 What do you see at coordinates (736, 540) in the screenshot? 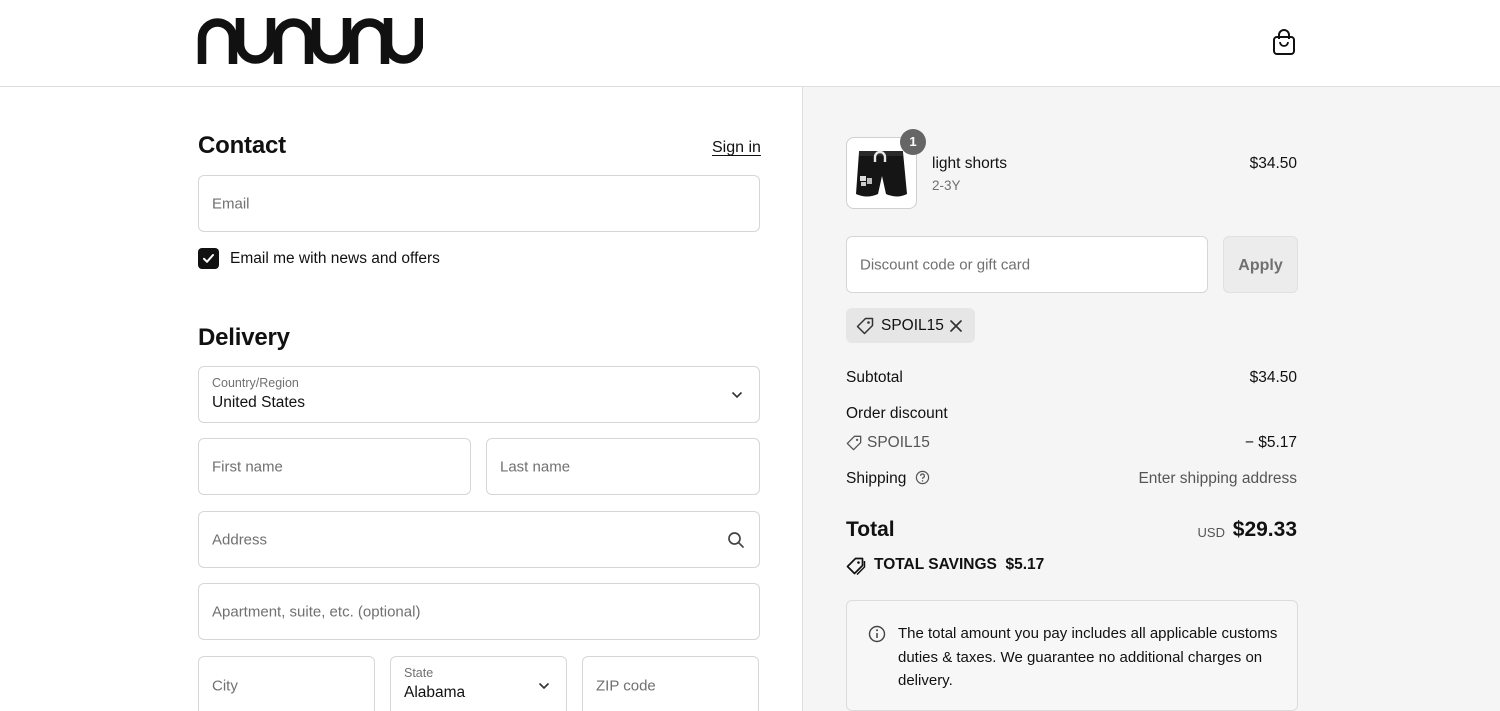
I see `search-icon` at bounding box center [736, 540].